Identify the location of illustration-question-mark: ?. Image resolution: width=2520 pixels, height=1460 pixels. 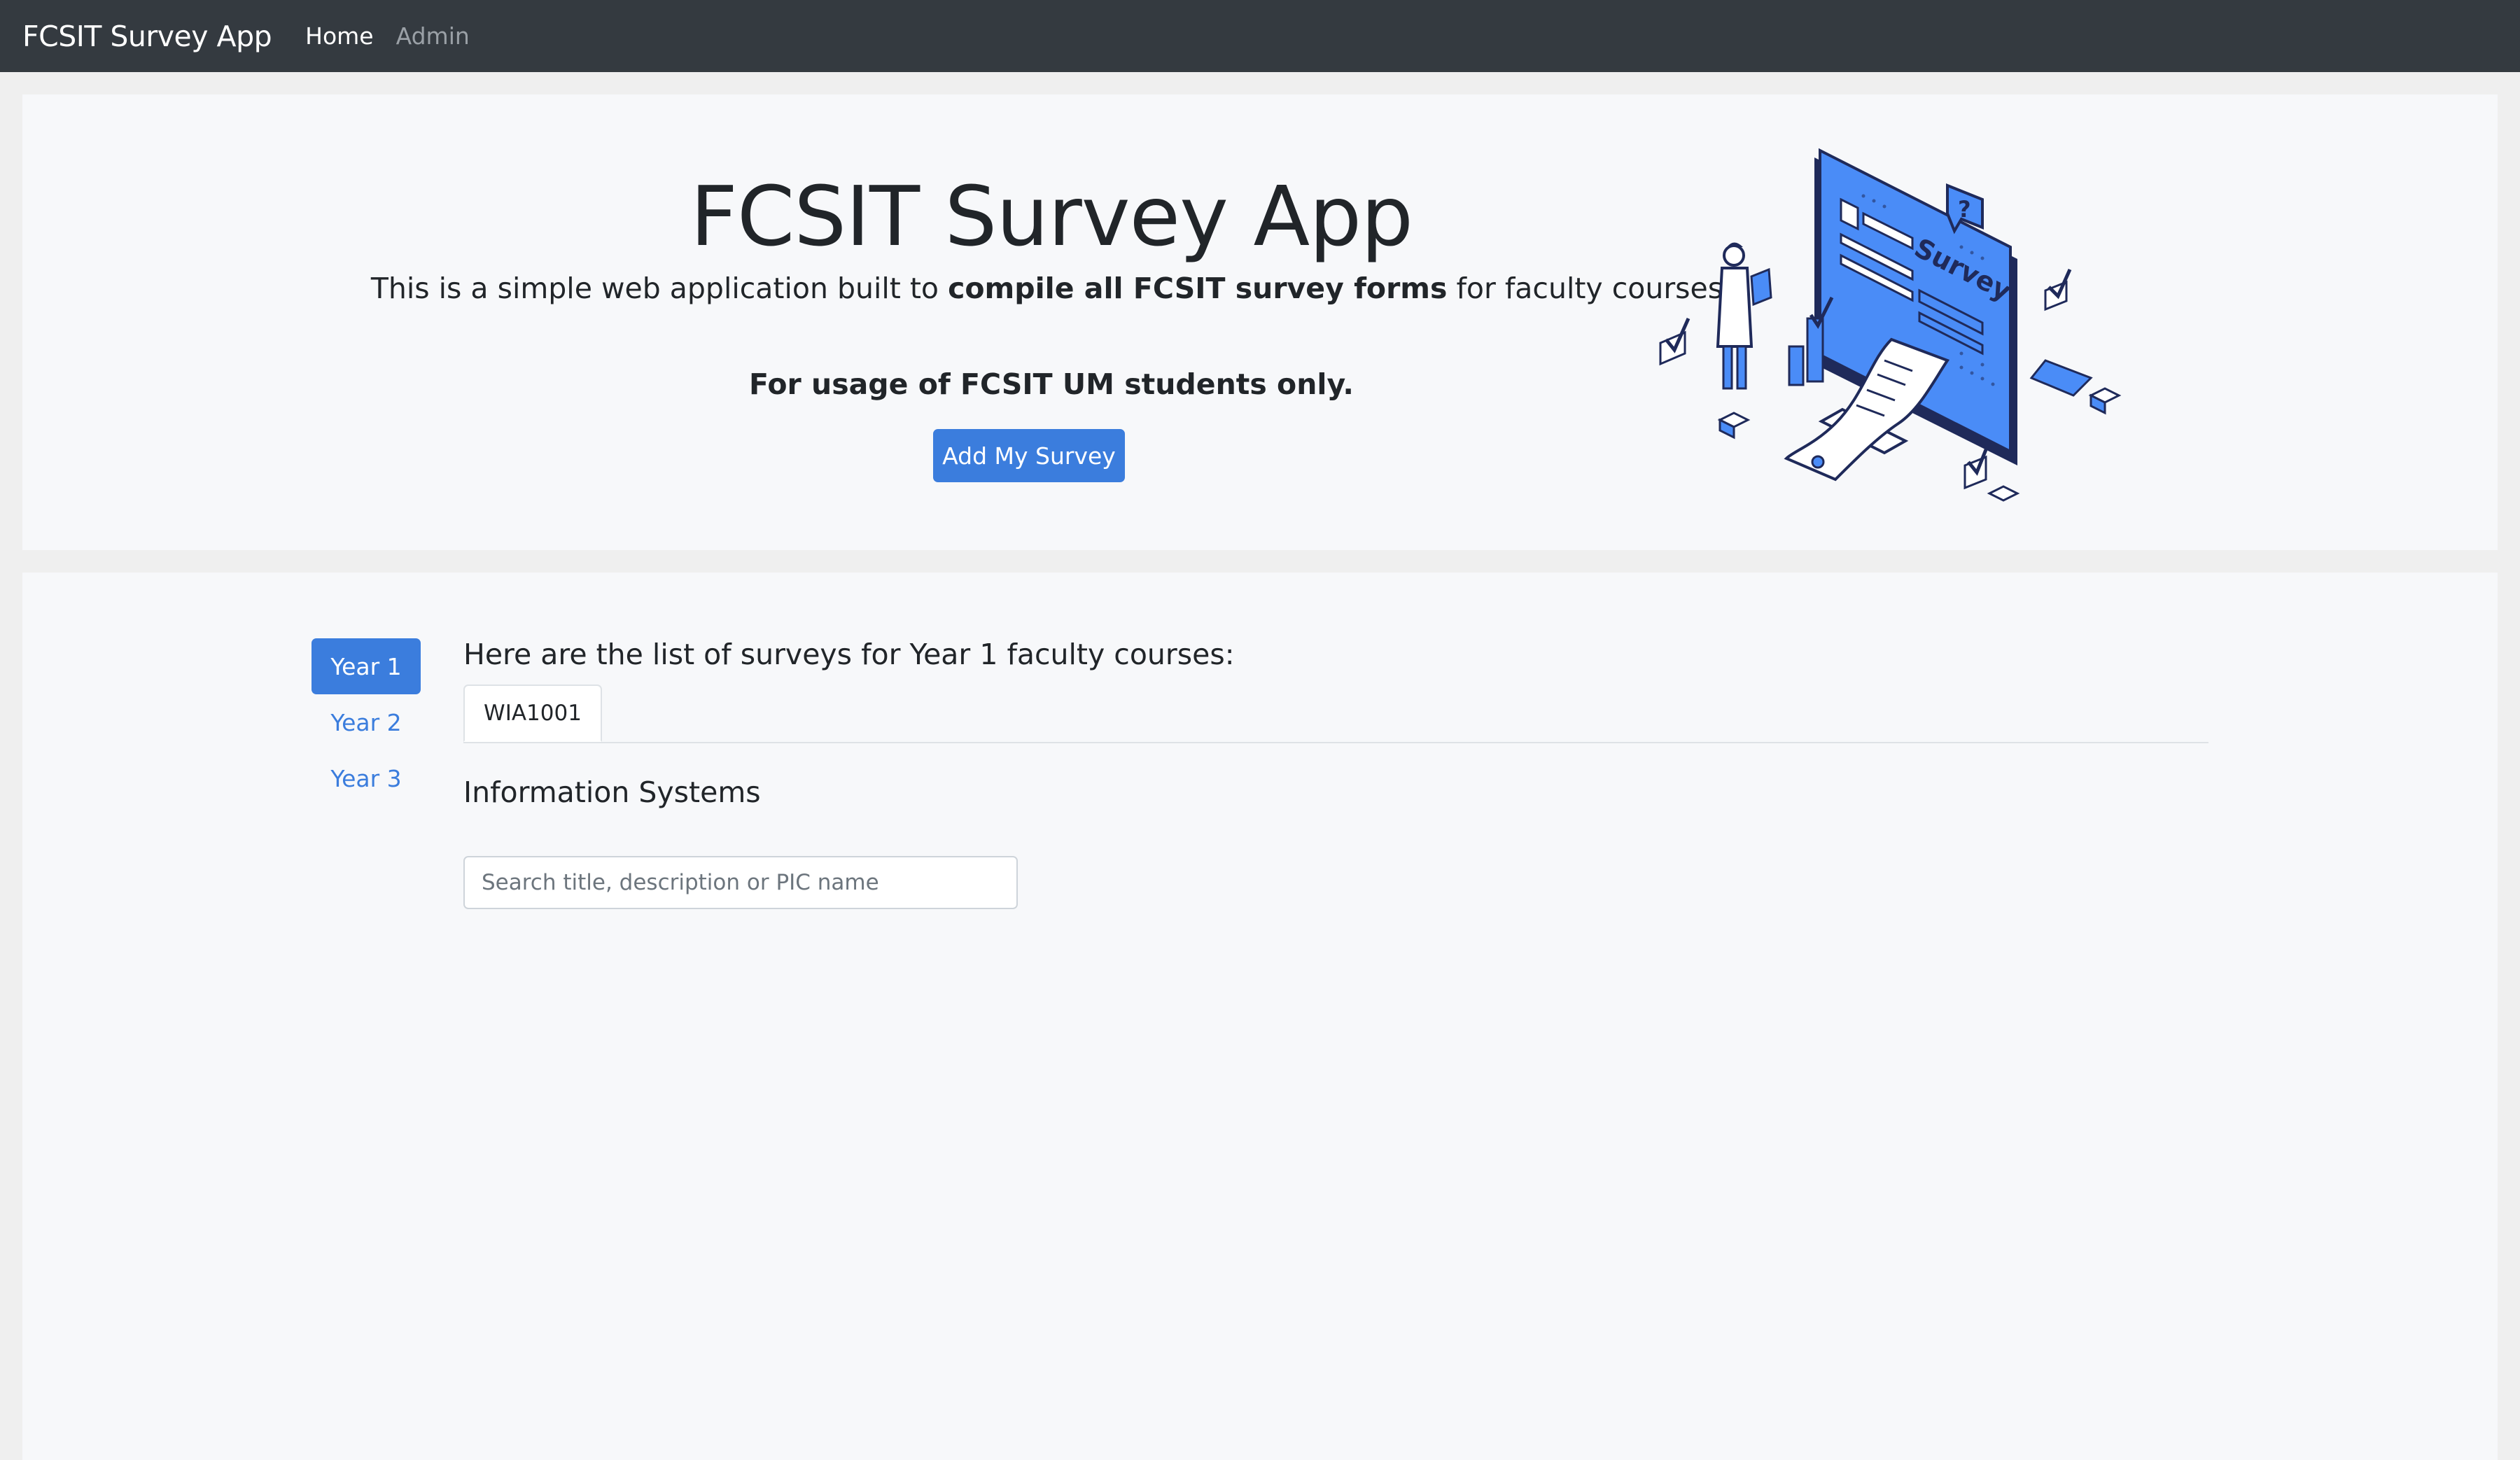
(1964, 210).